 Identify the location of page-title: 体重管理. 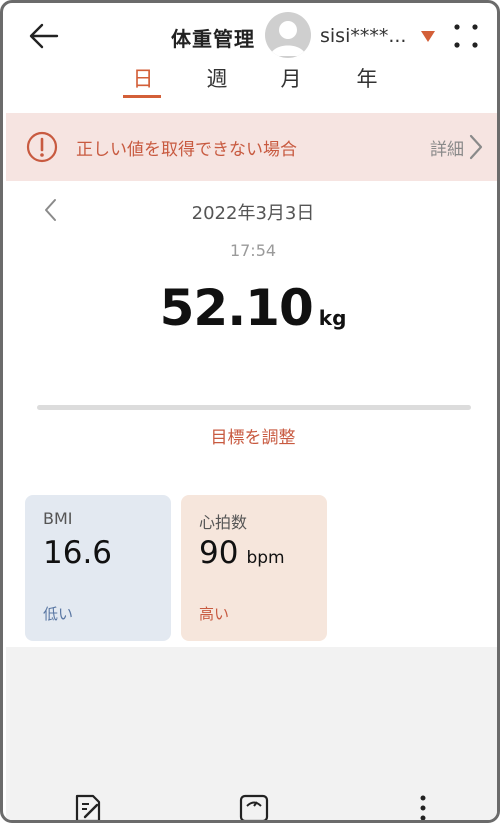
(213, 39).